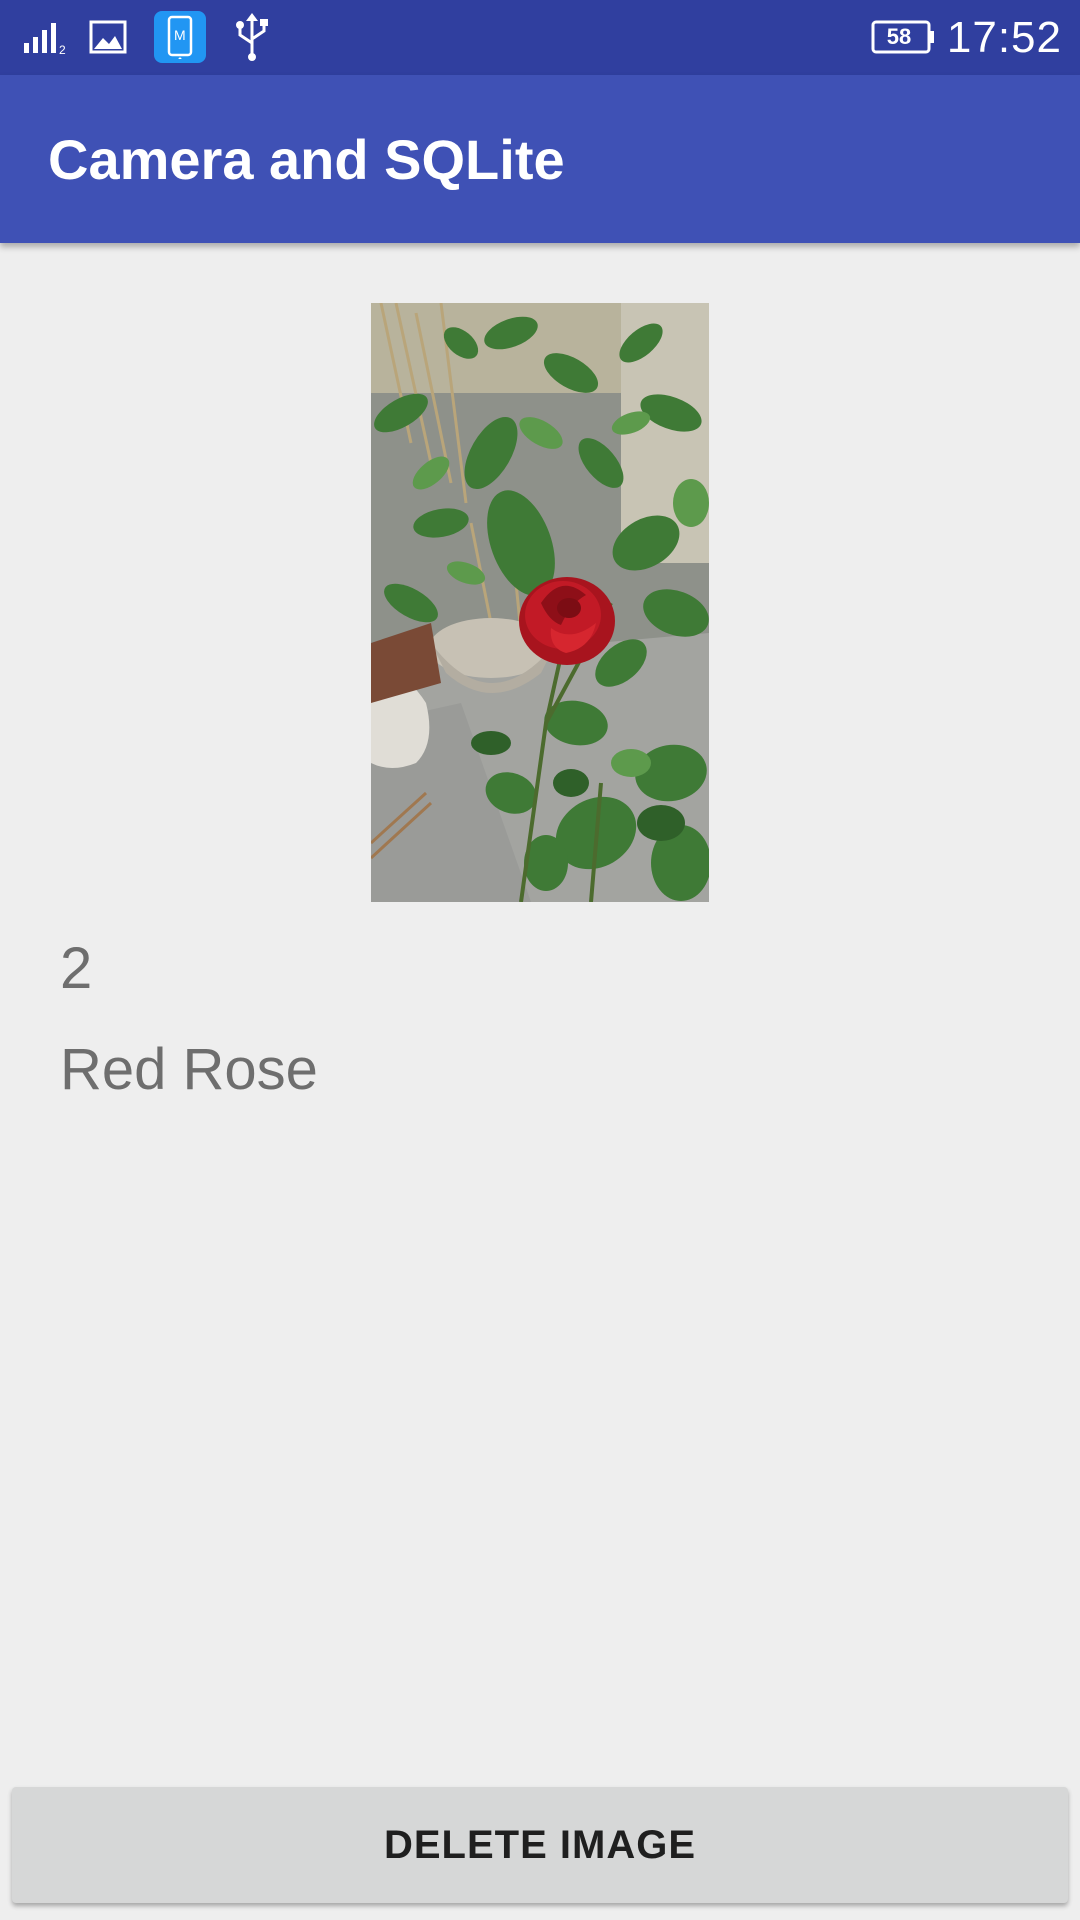  Describe the element at coordinates (1004, 37) in the screenshot. I see `status-time: 17:52` at that location.